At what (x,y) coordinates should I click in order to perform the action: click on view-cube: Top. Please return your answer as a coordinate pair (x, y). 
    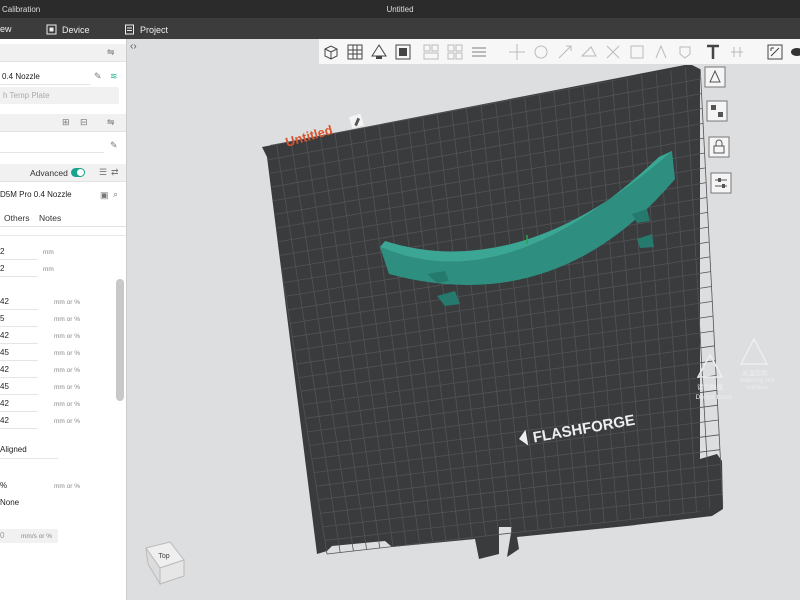
    Looking at the image, I should click on (166, 563).